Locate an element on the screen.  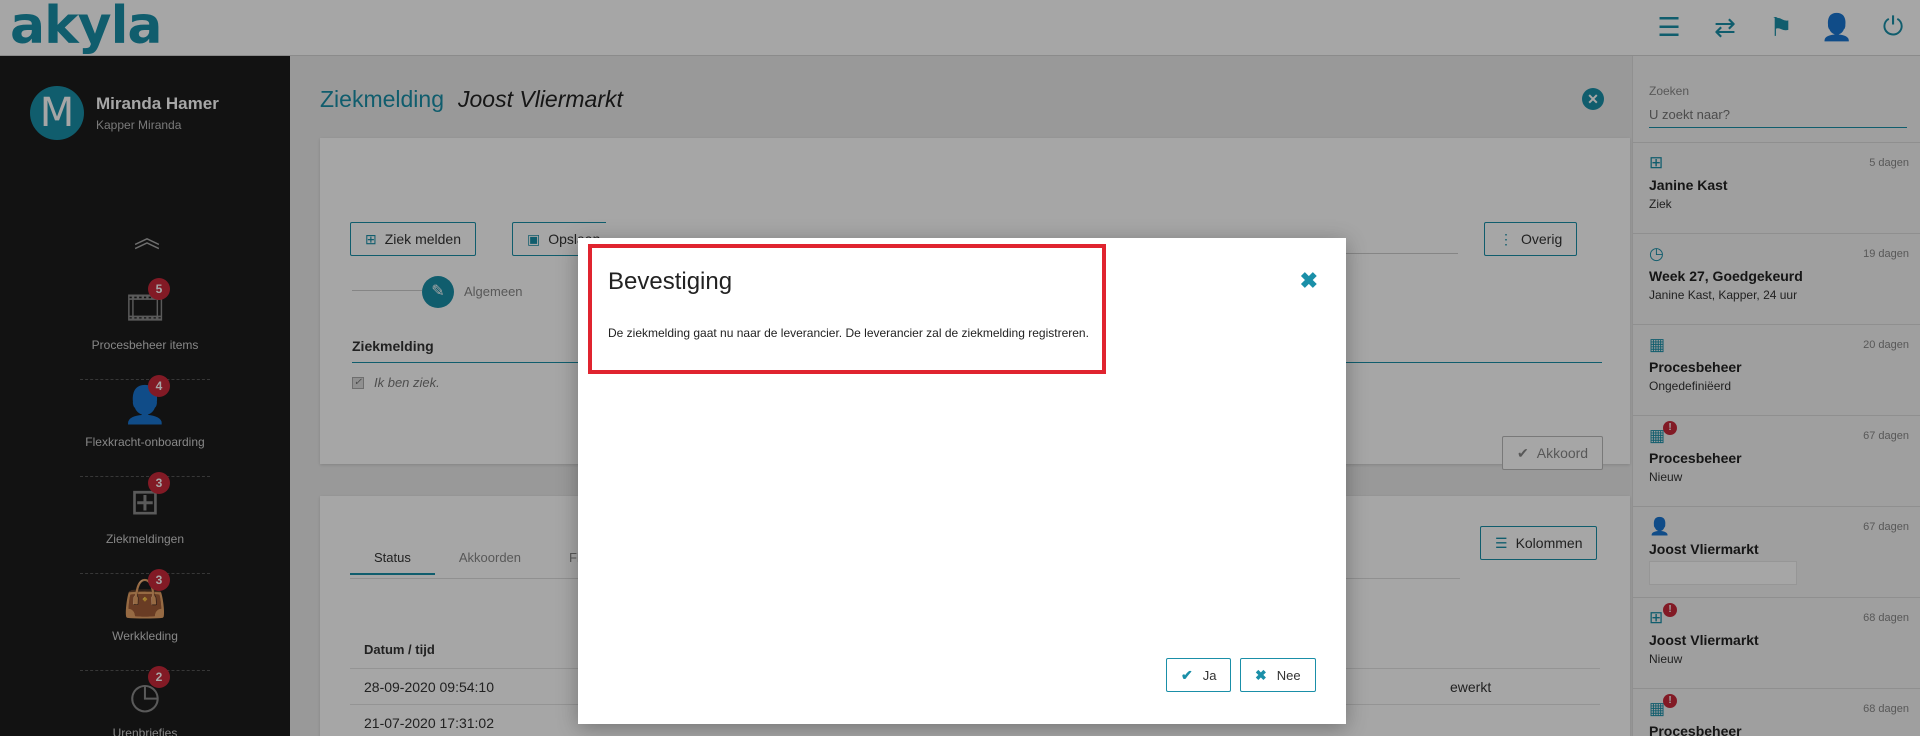
no-button: ✖ Nee is located at coordinates (1278, 675).